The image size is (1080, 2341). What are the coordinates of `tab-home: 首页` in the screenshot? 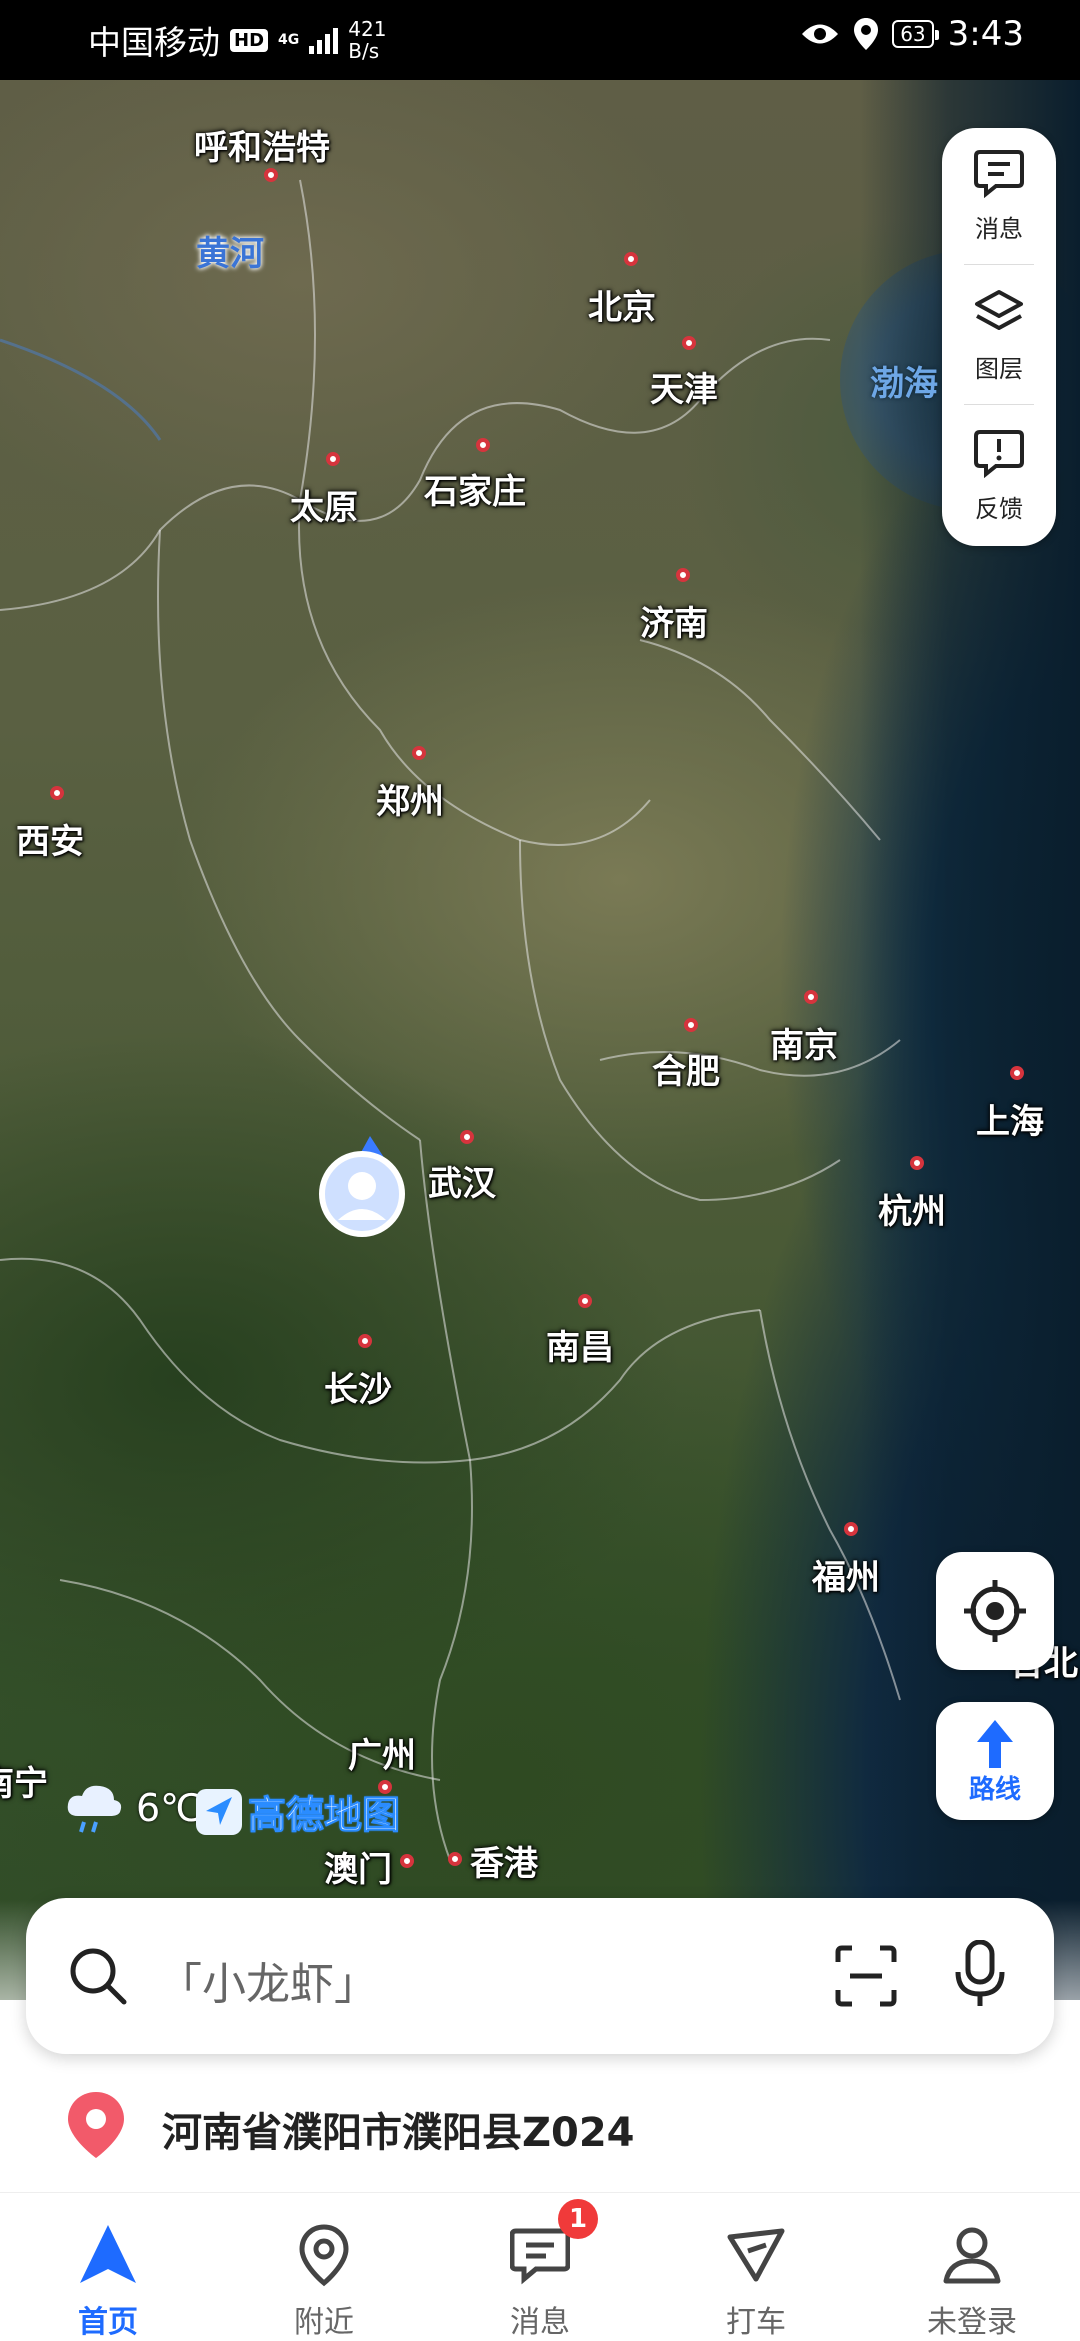 It's located at (108, 2267).